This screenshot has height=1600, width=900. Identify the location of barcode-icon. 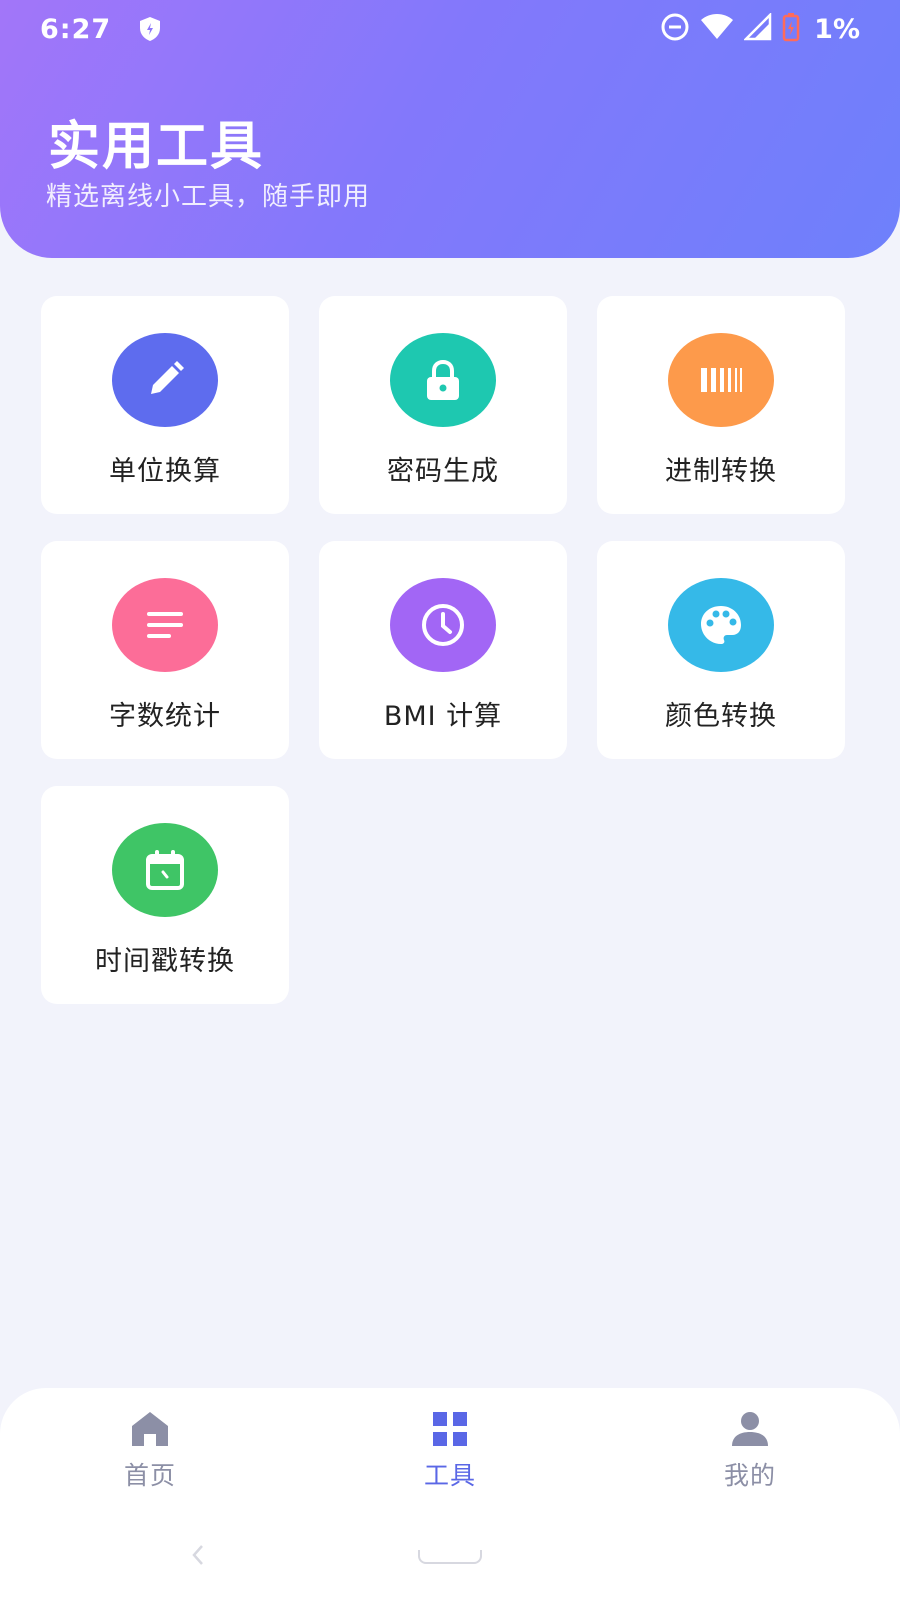
(721, 380).